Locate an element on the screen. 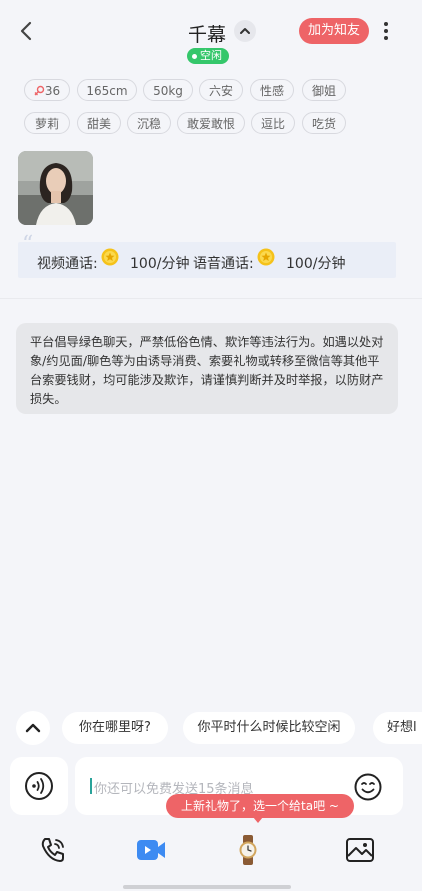  watch-gift-icon is located at coordinates (248, 850).